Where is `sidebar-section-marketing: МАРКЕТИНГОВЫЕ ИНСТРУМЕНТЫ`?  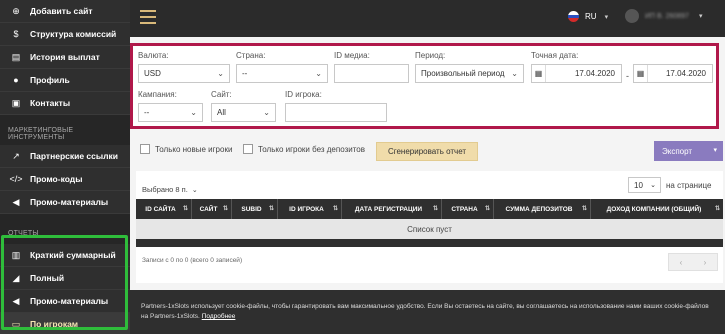
sidebar-section-marketing: МАРКЕТИНГОВЫЕ ИНСТРУМЕНТЫ is located at coordinates (65, 134).